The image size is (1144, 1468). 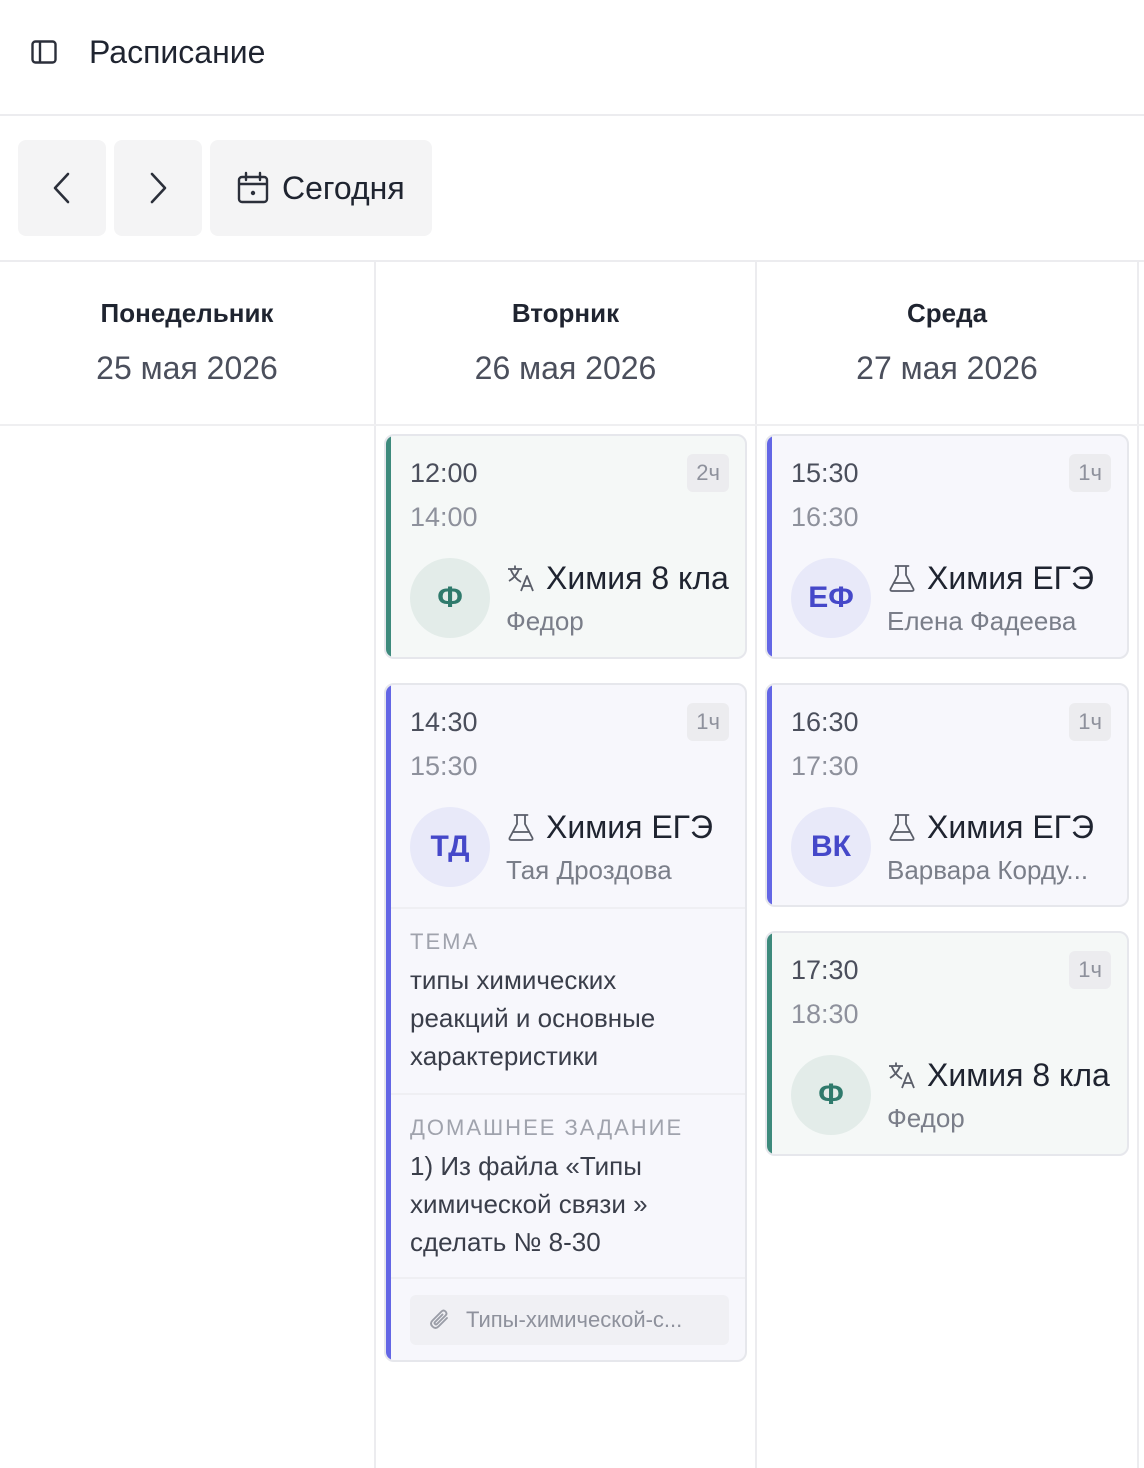 I want to click on student-name: Елена Фадеева, so click(x=982, y=621).